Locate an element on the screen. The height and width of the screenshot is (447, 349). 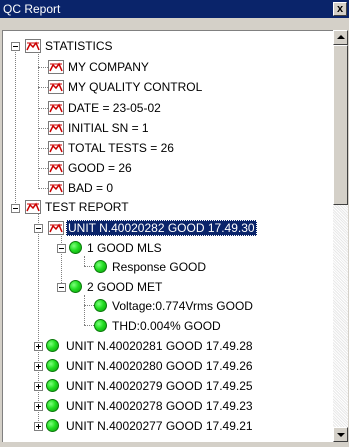
node-label: DATE = 23-05-02 is located at coordinates (114, 108).